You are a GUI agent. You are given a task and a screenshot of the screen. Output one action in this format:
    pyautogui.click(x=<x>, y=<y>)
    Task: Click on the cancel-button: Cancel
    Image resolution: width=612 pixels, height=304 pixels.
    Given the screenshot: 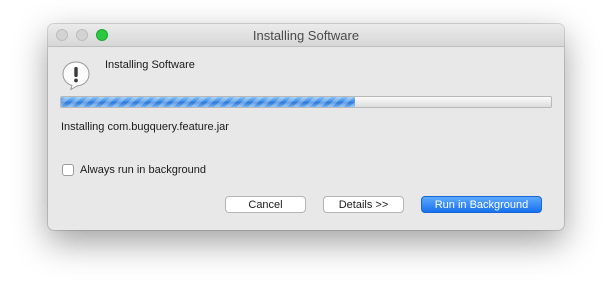 What is the action you would take?
    pyautogui.click(x=265, y=204)
    